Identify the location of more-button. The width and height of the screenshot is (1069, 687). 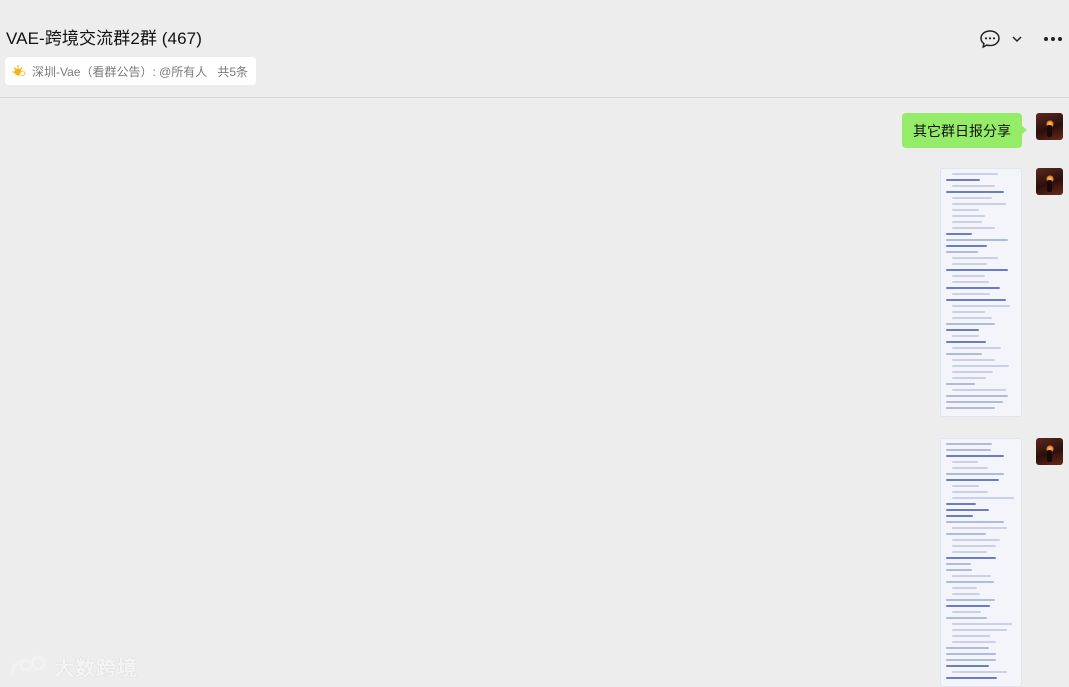
(1053, 39).